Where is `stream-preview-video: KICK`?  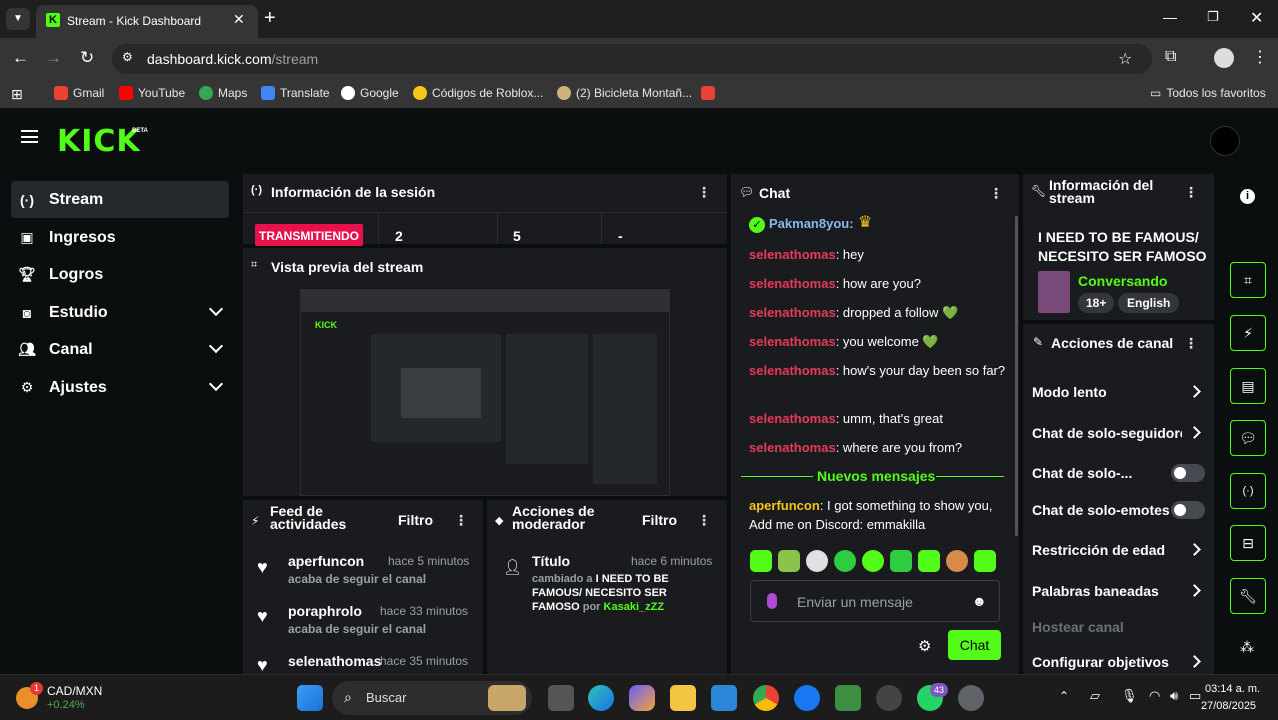
stream-preview-video: KICK is located at coordinates (485, 392).